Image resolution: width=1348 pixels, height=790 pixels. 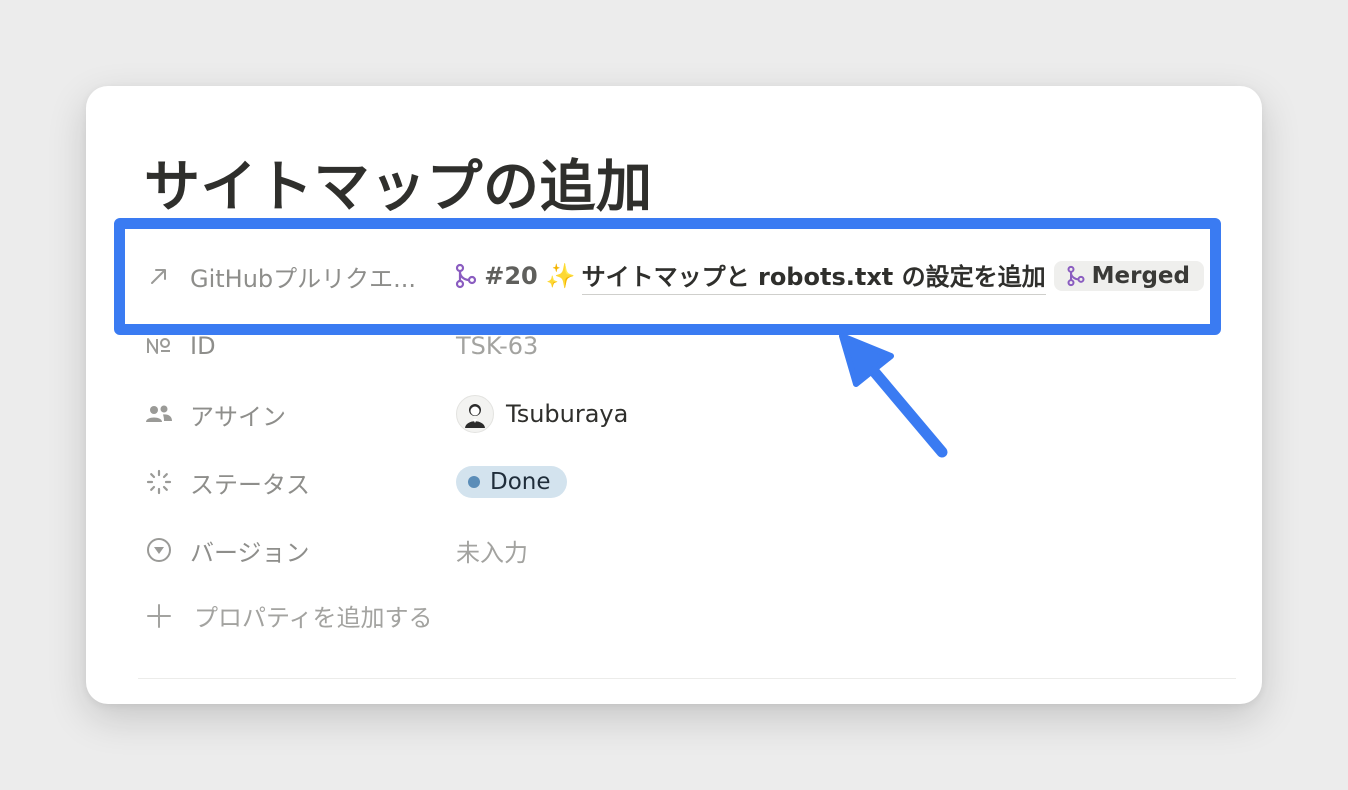 I want to click on property-label-version: バージョン, so click(x=250, y=552).